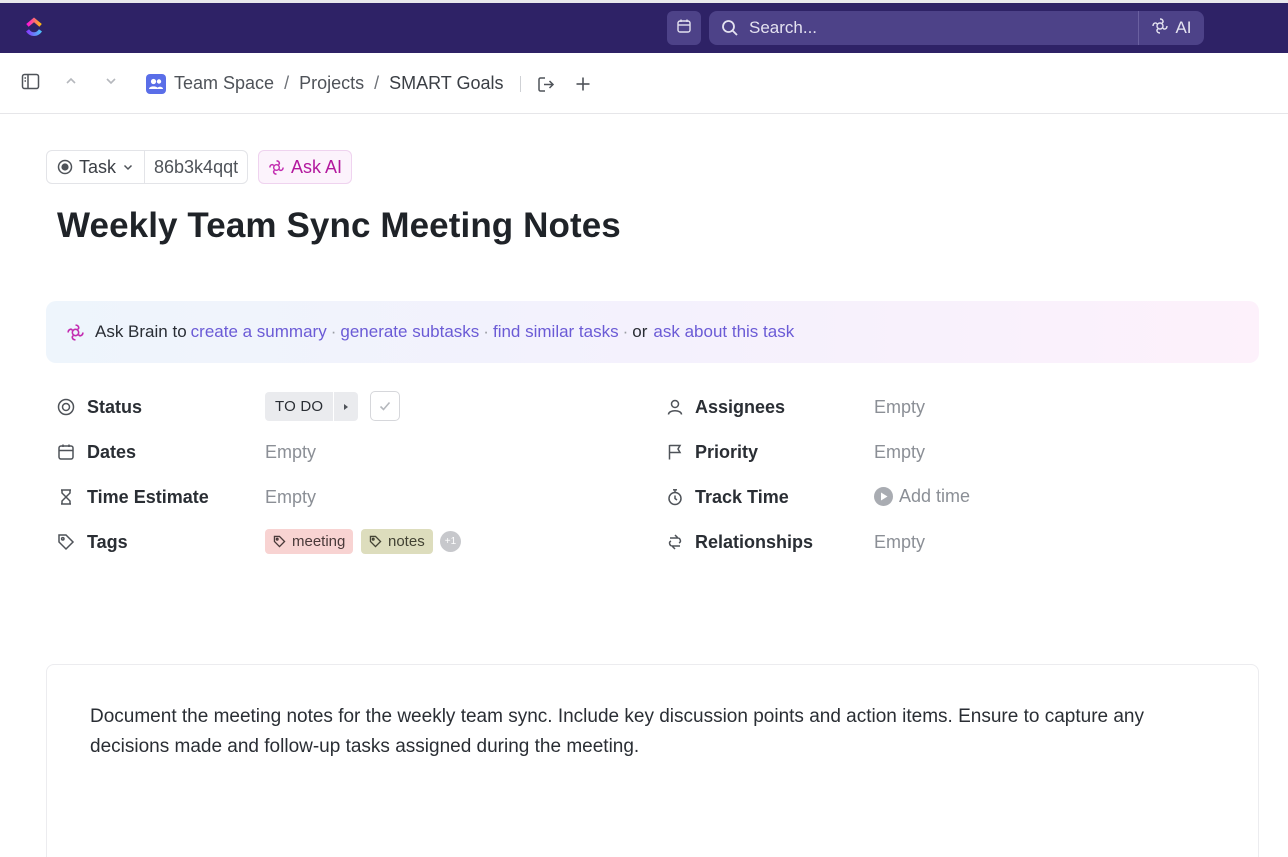 The height and width of the screenshot is (857, 1288). What do you see at coordinates (156, 83) in the screenshot?
I see `team-space-icon` at bounding box center [156, 83].